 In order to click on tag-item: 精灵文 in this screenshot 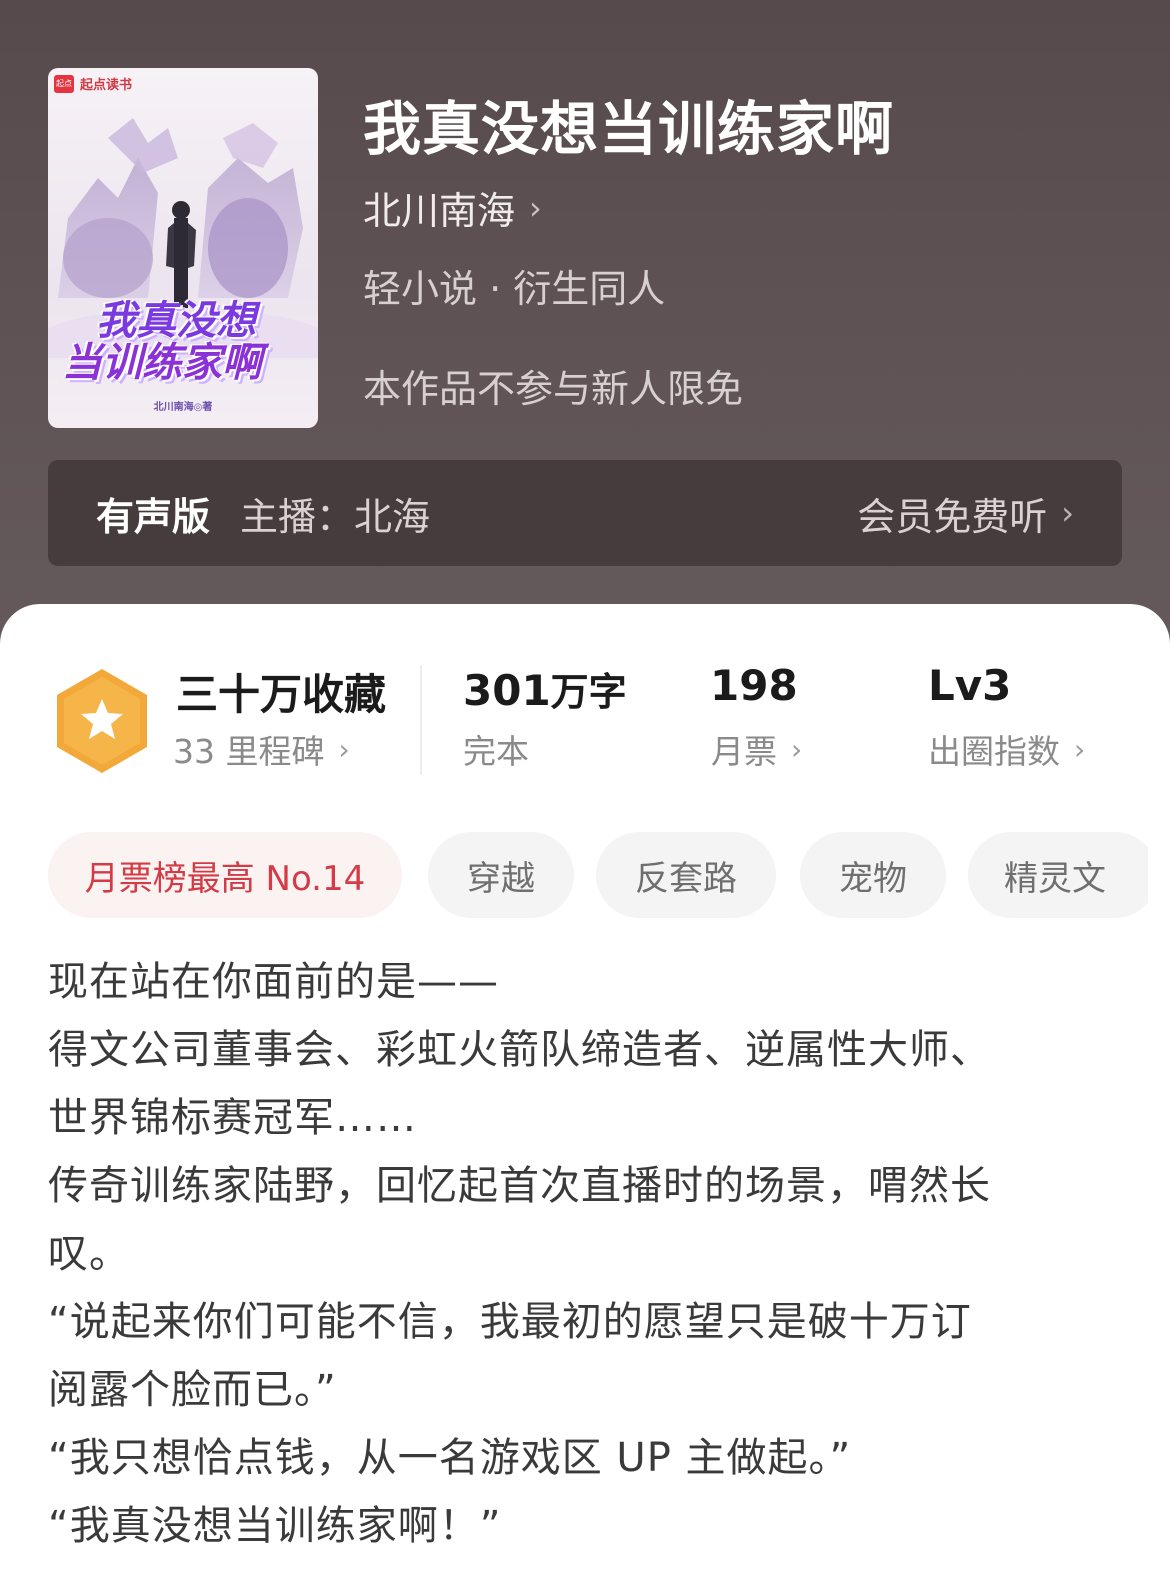, I will do `click(1058, 875)`.